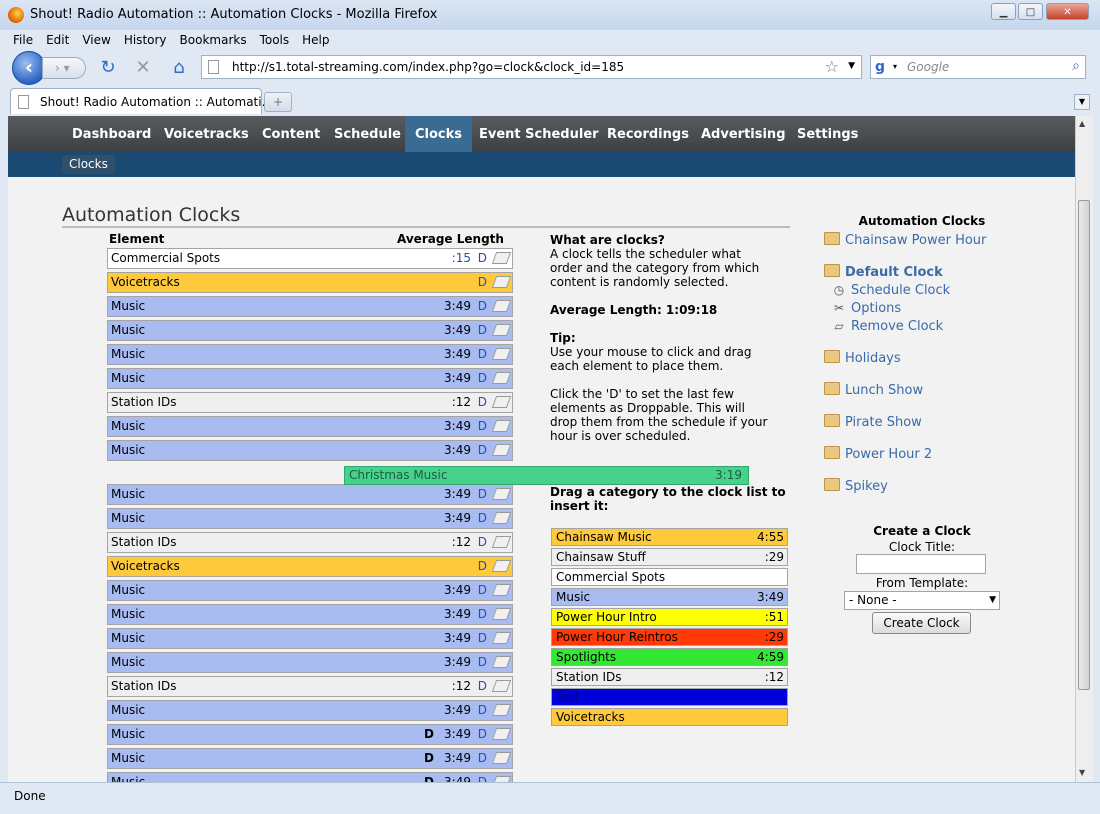 This screenshot has height=814, width=1100. I want to click on category-voicetracks: Voicetracks, so click(669, 717).